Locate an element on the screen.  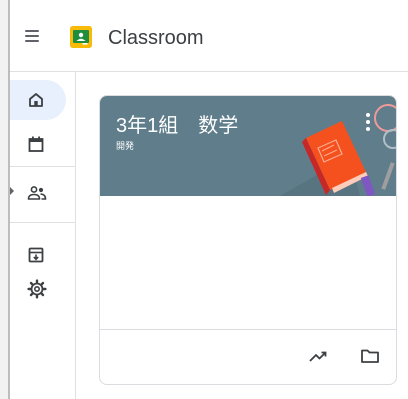
class-title: 3年1組 数学 is located at coordinates (177, 126).